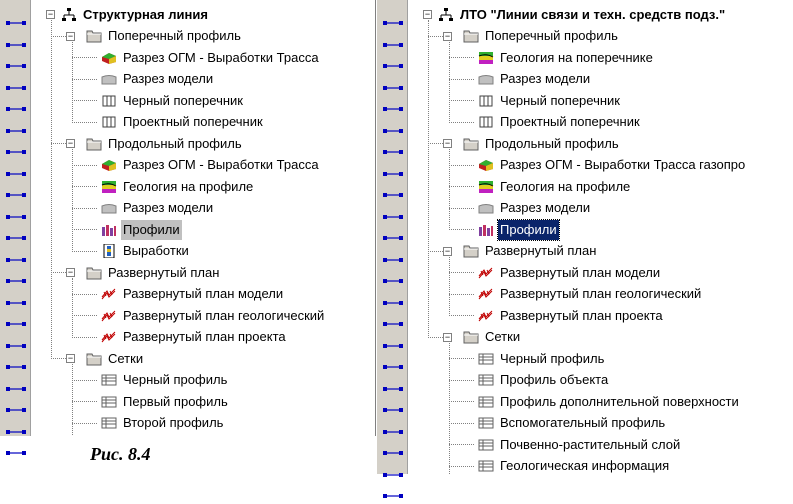 The height and width of the screenshot is (504, 793). Describe the element at coordinates (582, 14) in the screenshot. I see `tree-root: ЛТО "Линии связи и техн. средств подз."` at that location.